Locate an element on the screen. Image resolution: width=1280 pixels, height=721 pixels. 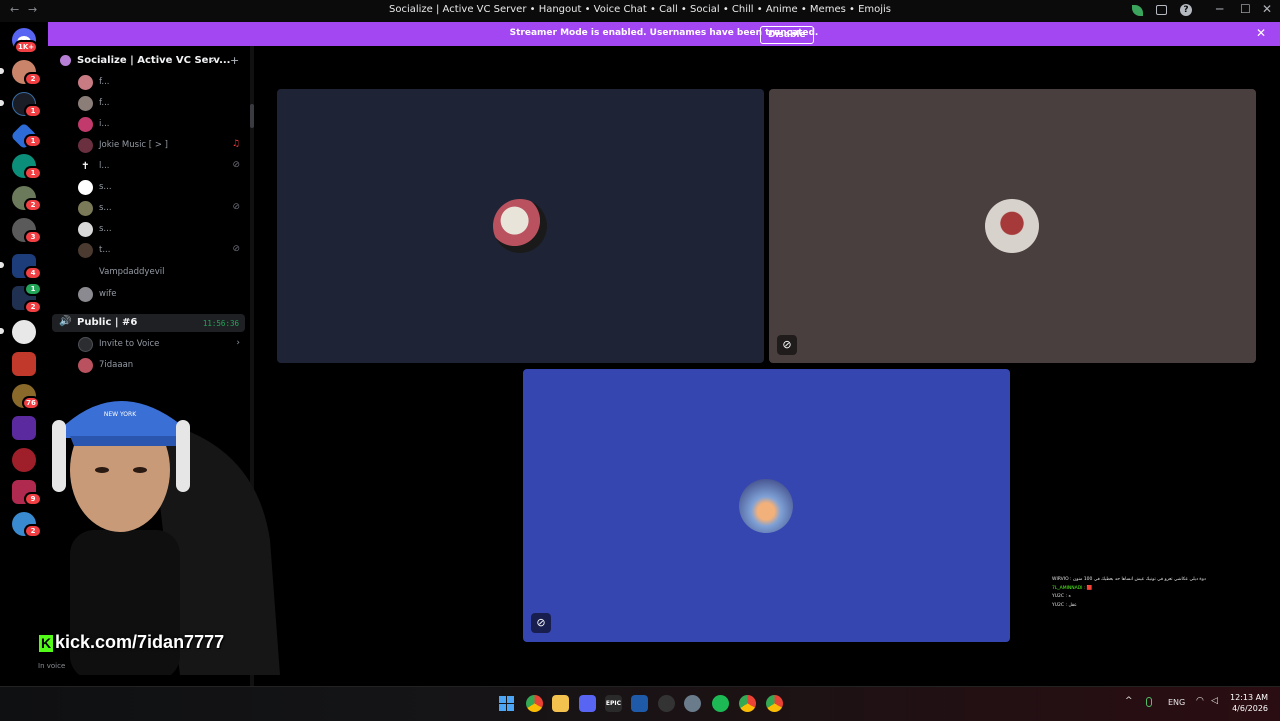
voice-member: Jokie Music [ > ] ♫ is located at coordinates (163, 146).